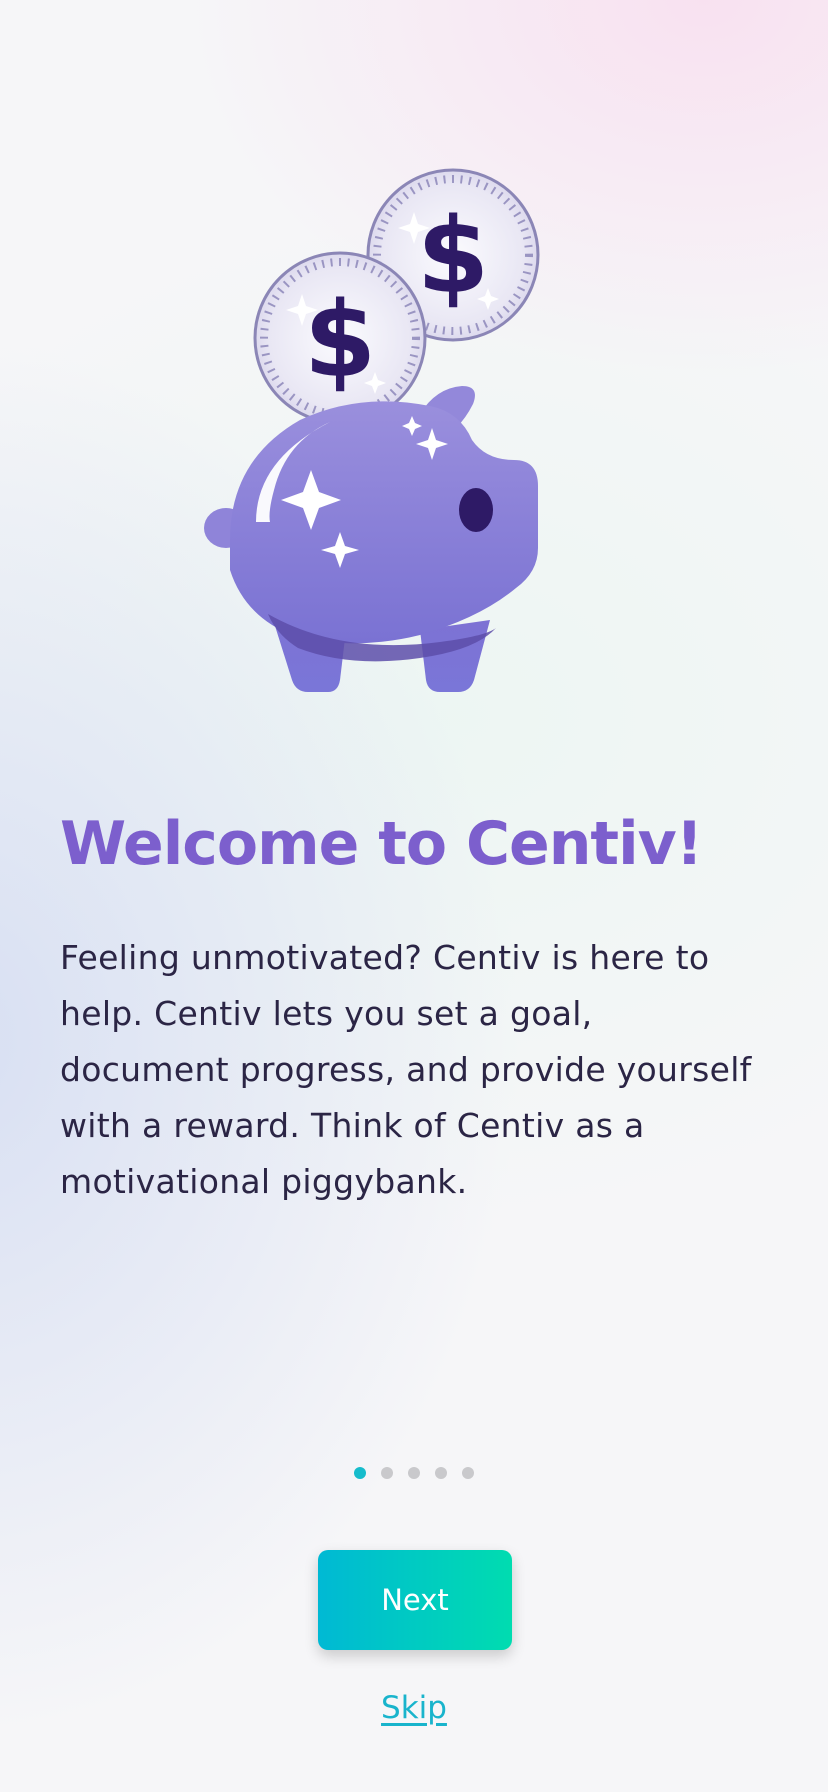 The image size is (828, 1792). What do you see at coordinates (381, 844) in the screenshot?
I see `page-title: Welcome to Centiv!` at bounding box center [381, 844].